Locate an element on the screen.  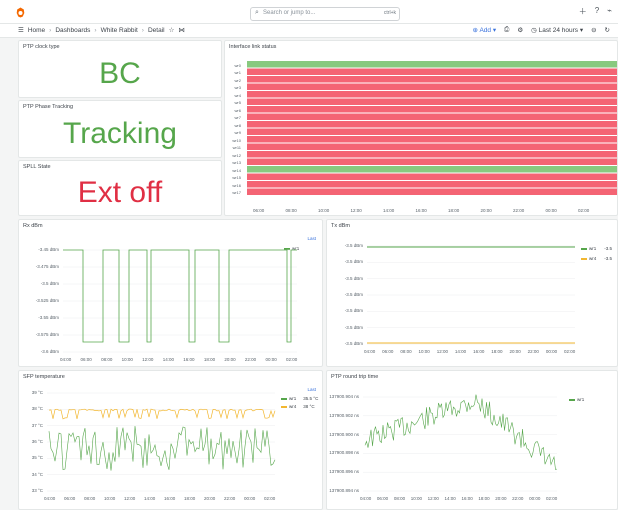
status-row-label: wr11 is located at coordinates (236, 147).